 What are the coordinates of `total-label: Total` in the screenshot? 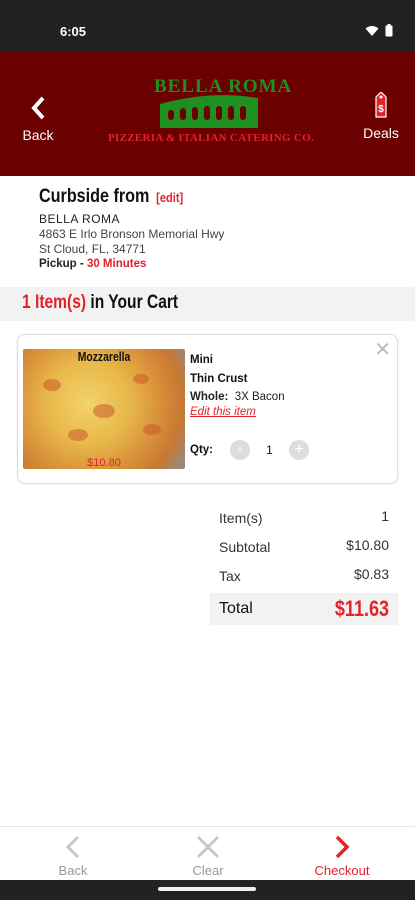 It's located at (236, 608).